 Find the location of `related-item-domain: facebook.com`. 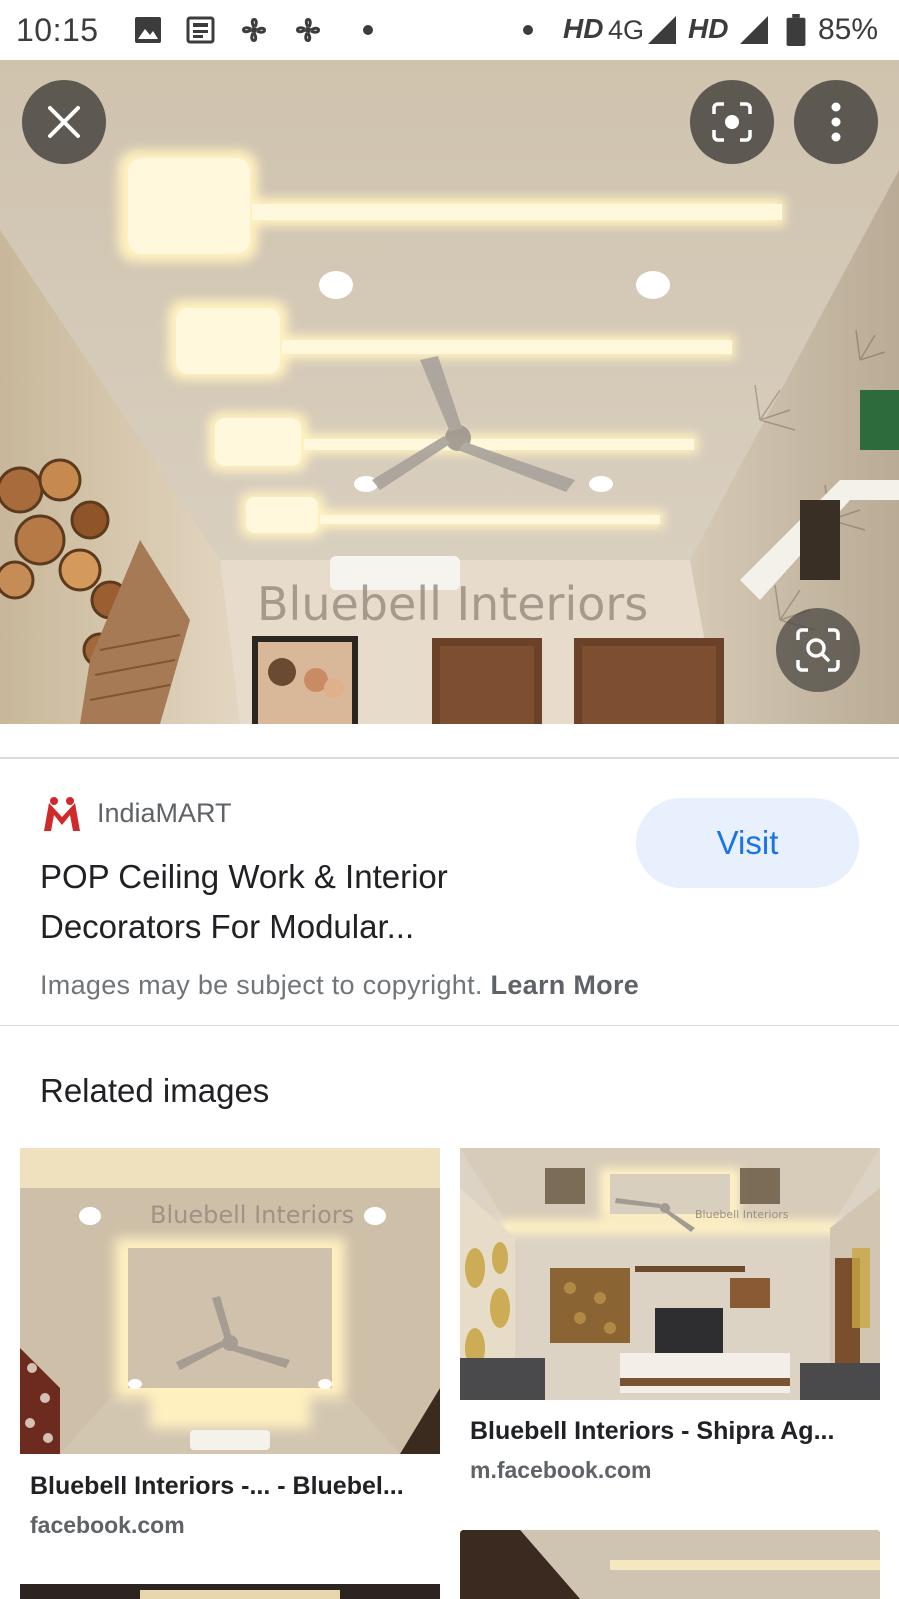

related-item-domain: facebook.com is located at coordinates (107, 1525).